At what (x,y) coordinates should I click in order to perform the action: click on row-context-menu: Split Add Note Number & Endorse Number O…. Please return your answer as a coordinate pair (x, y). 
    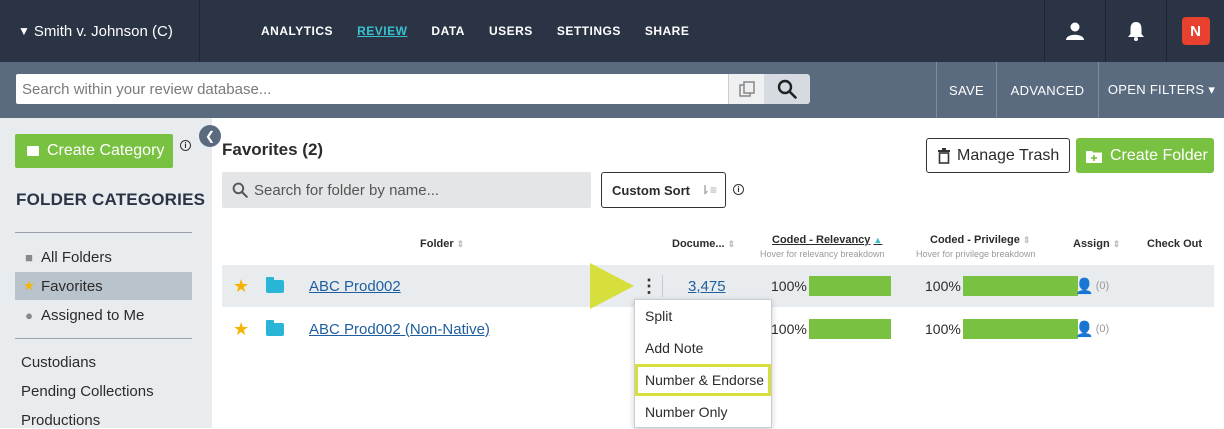
    Looking at the image, I should click on (703, 363).